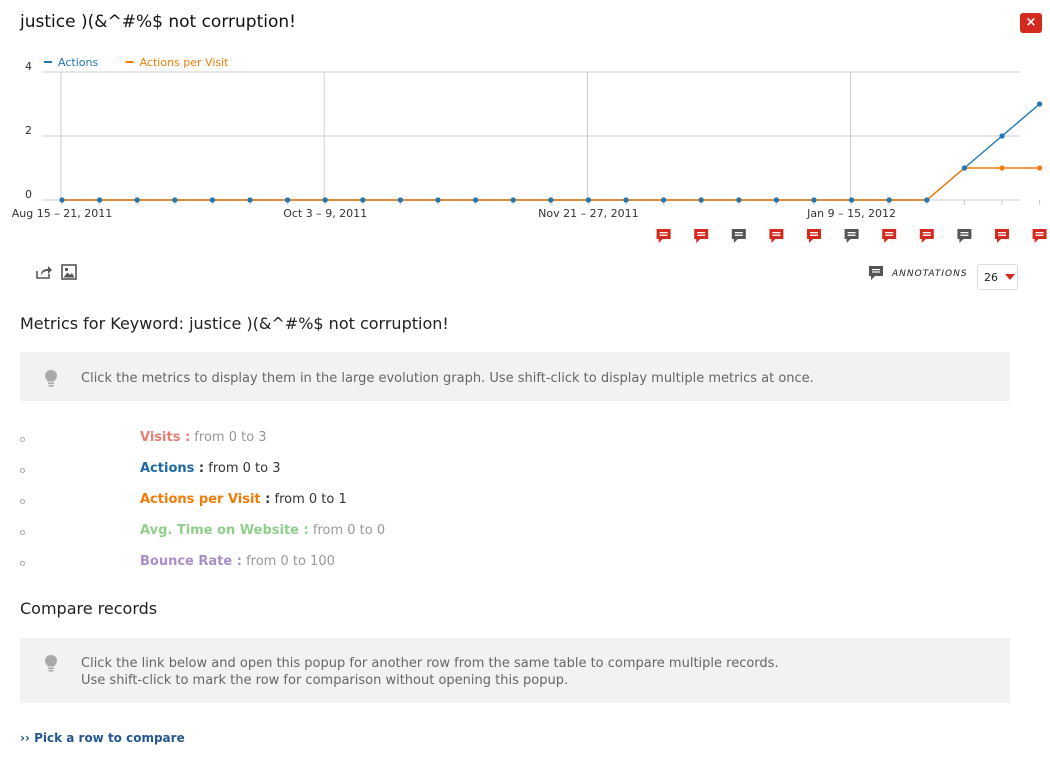 This screenshot has width=1050, height=763. What do you see at coordinates (876, 275) in the screenshot?
I see `annotations-icon` at bounding box center [876, 275].